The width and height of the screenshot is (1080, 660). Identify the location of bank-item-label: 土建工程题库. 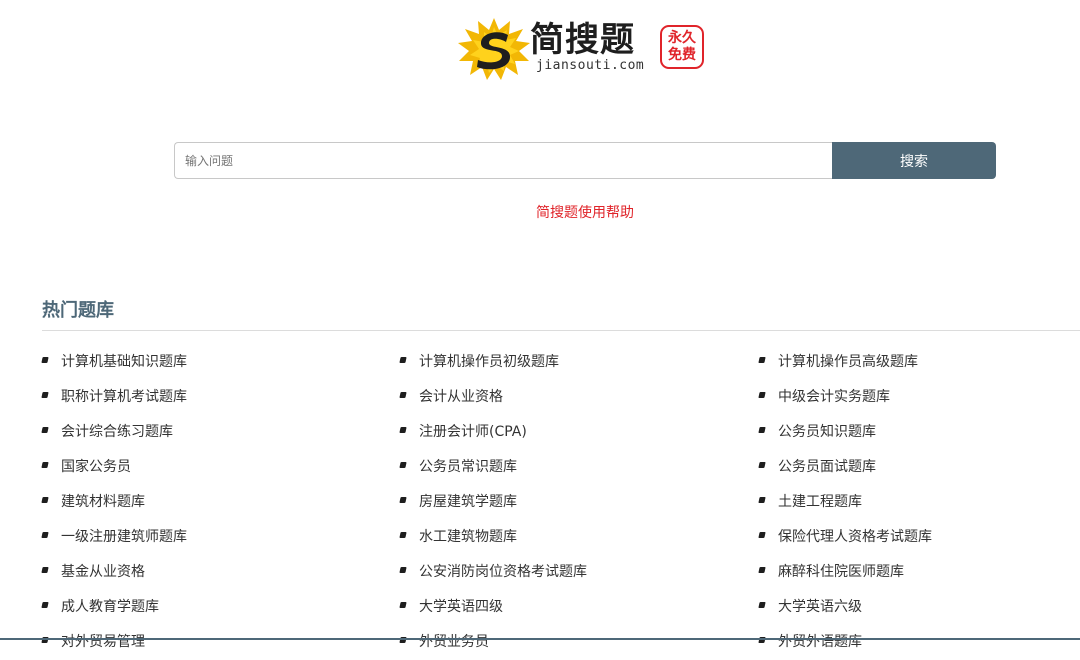
(820, 502).